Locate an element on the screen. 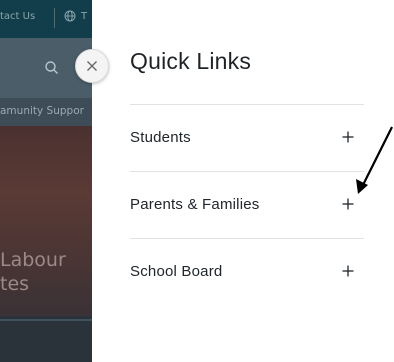 The width and height of the screenshot is (394, 362). search-icon is located at coordinates (51, 67).